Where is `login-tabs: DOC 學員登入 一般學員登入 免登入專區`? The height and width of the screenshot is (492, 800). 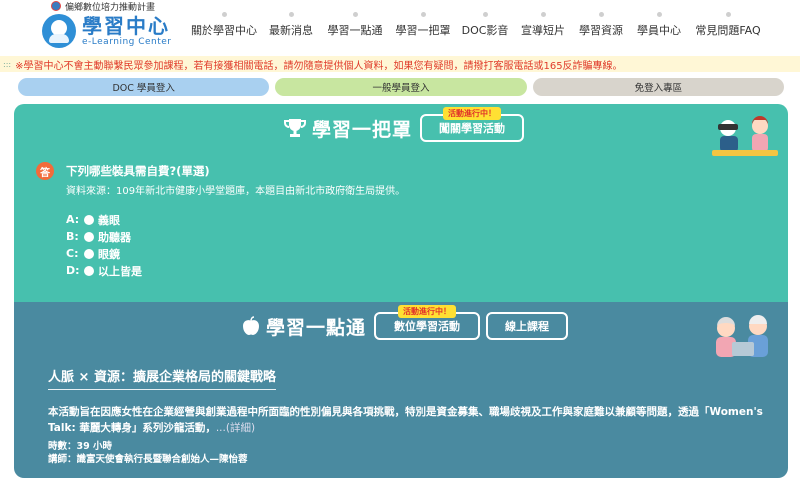
login-tabs: DOC 學員登入 一般學員登入 免登入專區 is located at coordinates (401, 87).